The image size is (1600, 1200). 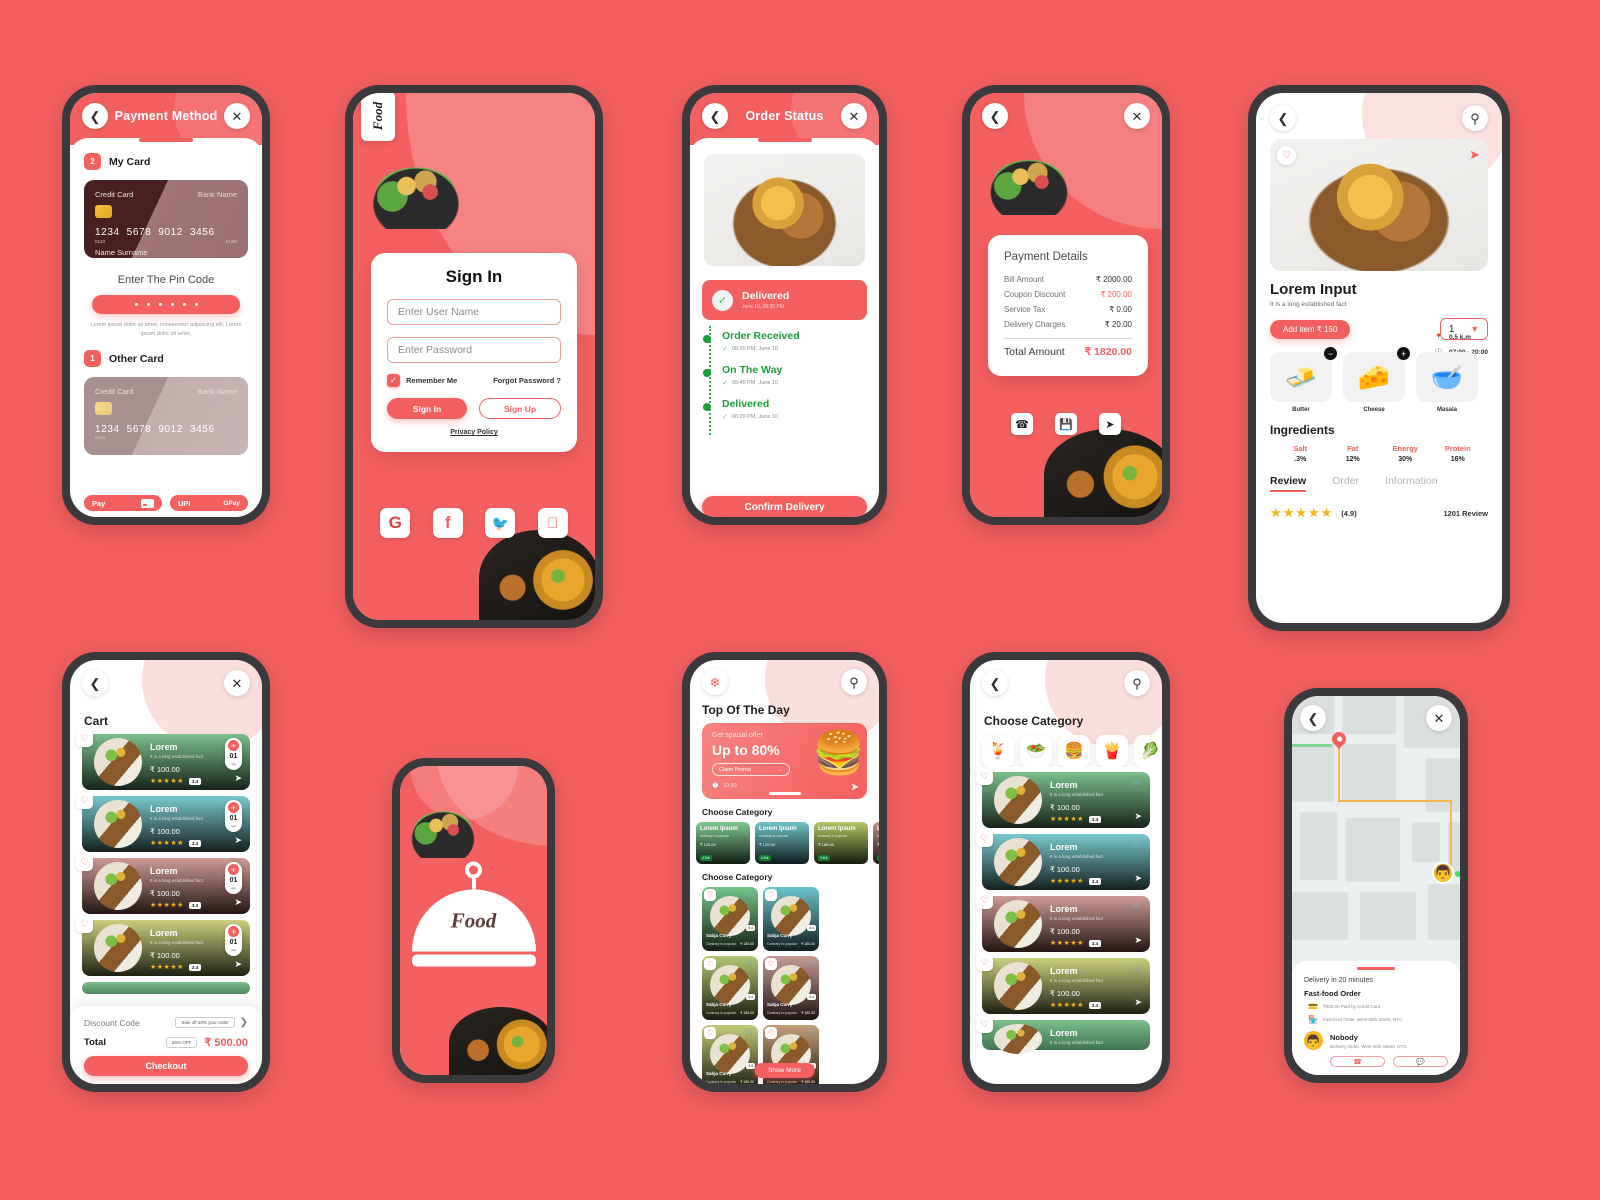 I want to click on addon-item: + 🧀 Cheese, so click(x=1376, y=380).